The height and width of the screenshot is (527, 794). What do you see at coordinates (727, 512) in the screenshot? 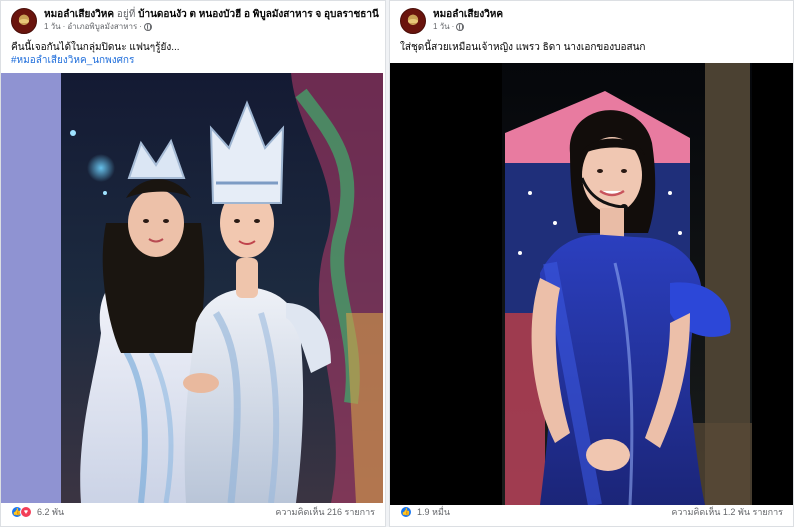
I see `comments-count-link: ความคิดเห็น 1.2 พัน รายการ` at bounding box center [727, 512].